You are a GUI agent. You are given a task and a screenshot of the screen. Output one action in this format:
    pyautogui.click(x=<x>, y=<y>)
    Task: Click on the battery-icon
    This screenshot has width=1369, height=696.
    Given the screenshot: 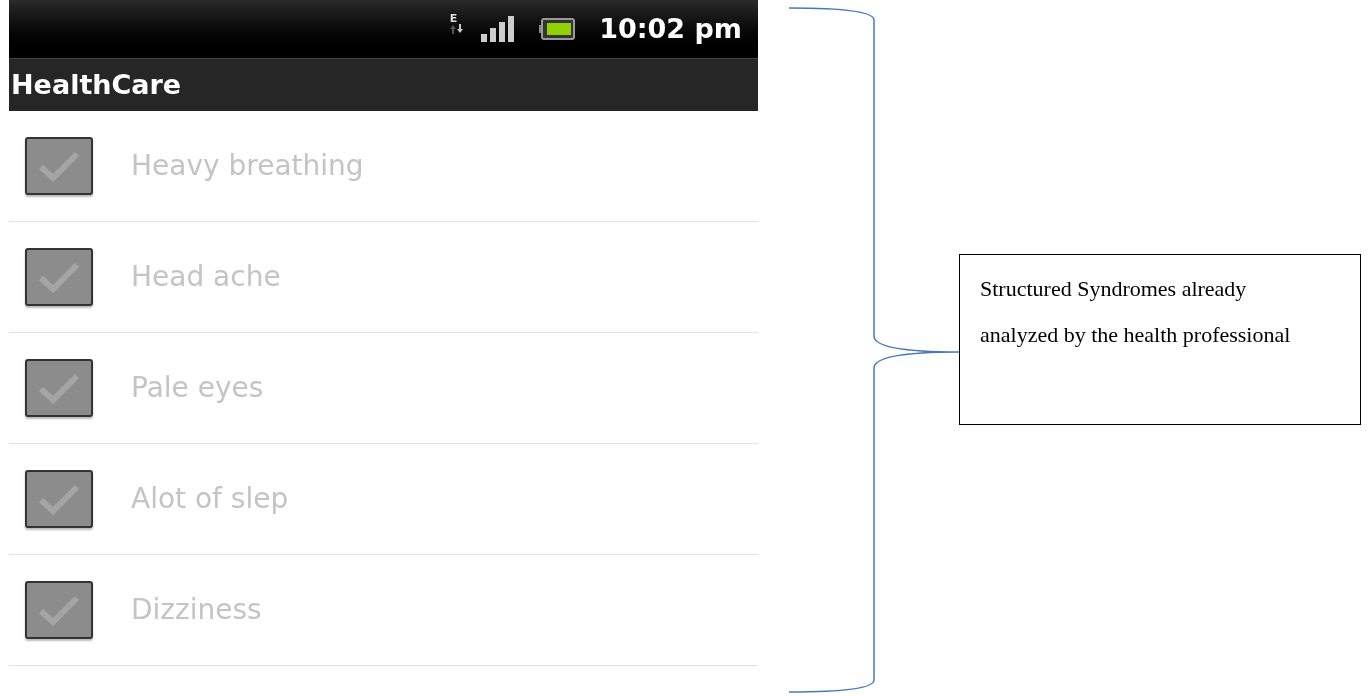 What is the action you would take?
    pyautogui.click(x=557, y=29)
    